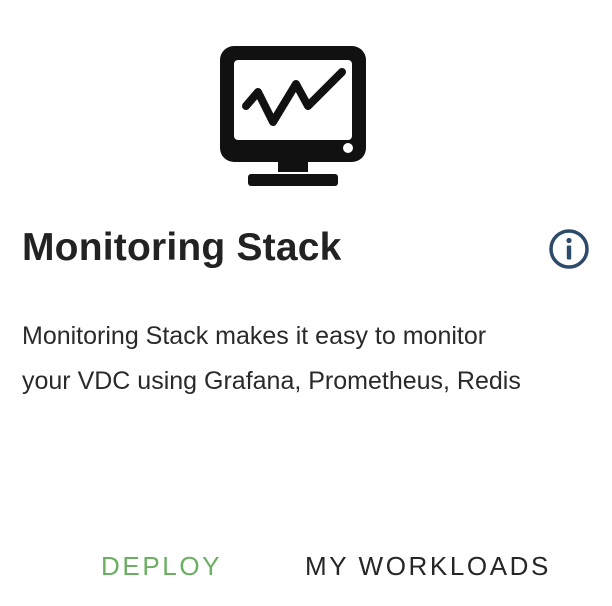  I want to click on card-title: Monitoring Stack, so click(182, 247).